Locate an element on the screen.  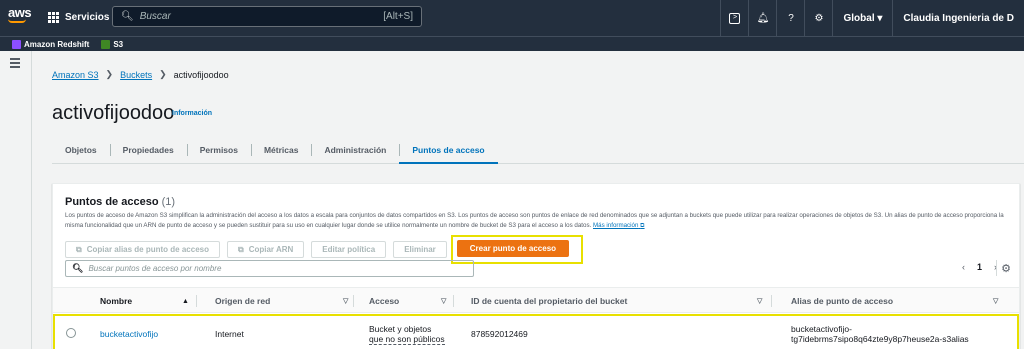
access-cell: Bucket y objetos que no son públicos is located at coordinates (407, 332).